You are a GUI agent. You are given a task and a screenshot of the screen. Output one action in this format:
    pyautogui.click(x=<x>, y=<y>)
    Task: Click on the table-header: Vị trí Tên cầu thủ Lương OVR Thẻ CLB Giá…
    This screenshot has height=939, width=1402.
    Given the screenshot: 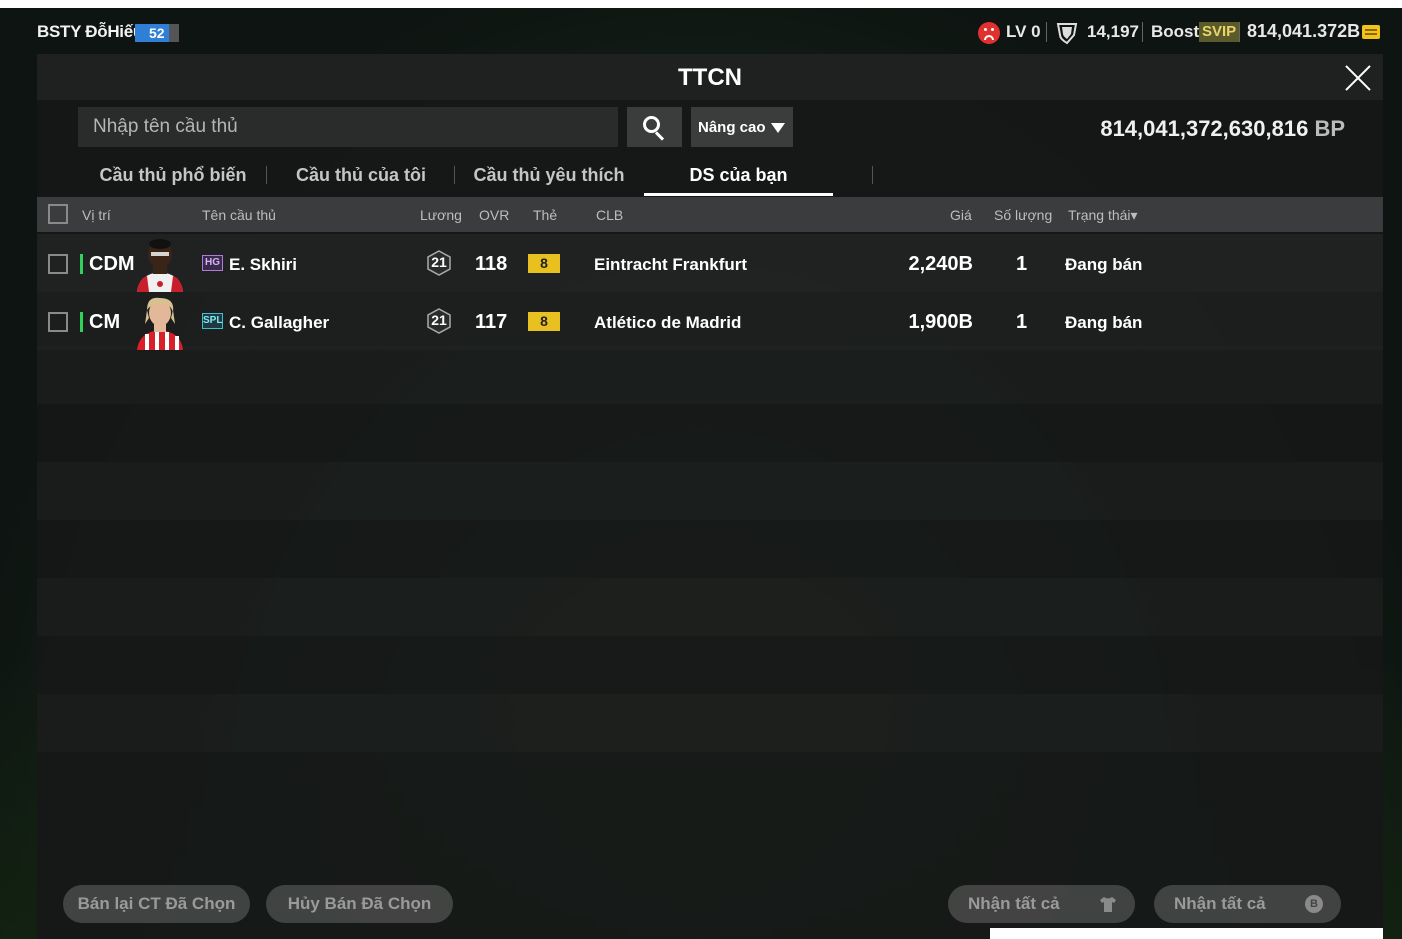 What is the action you would take?
    pyautogui.click(x=710, y=214)
    